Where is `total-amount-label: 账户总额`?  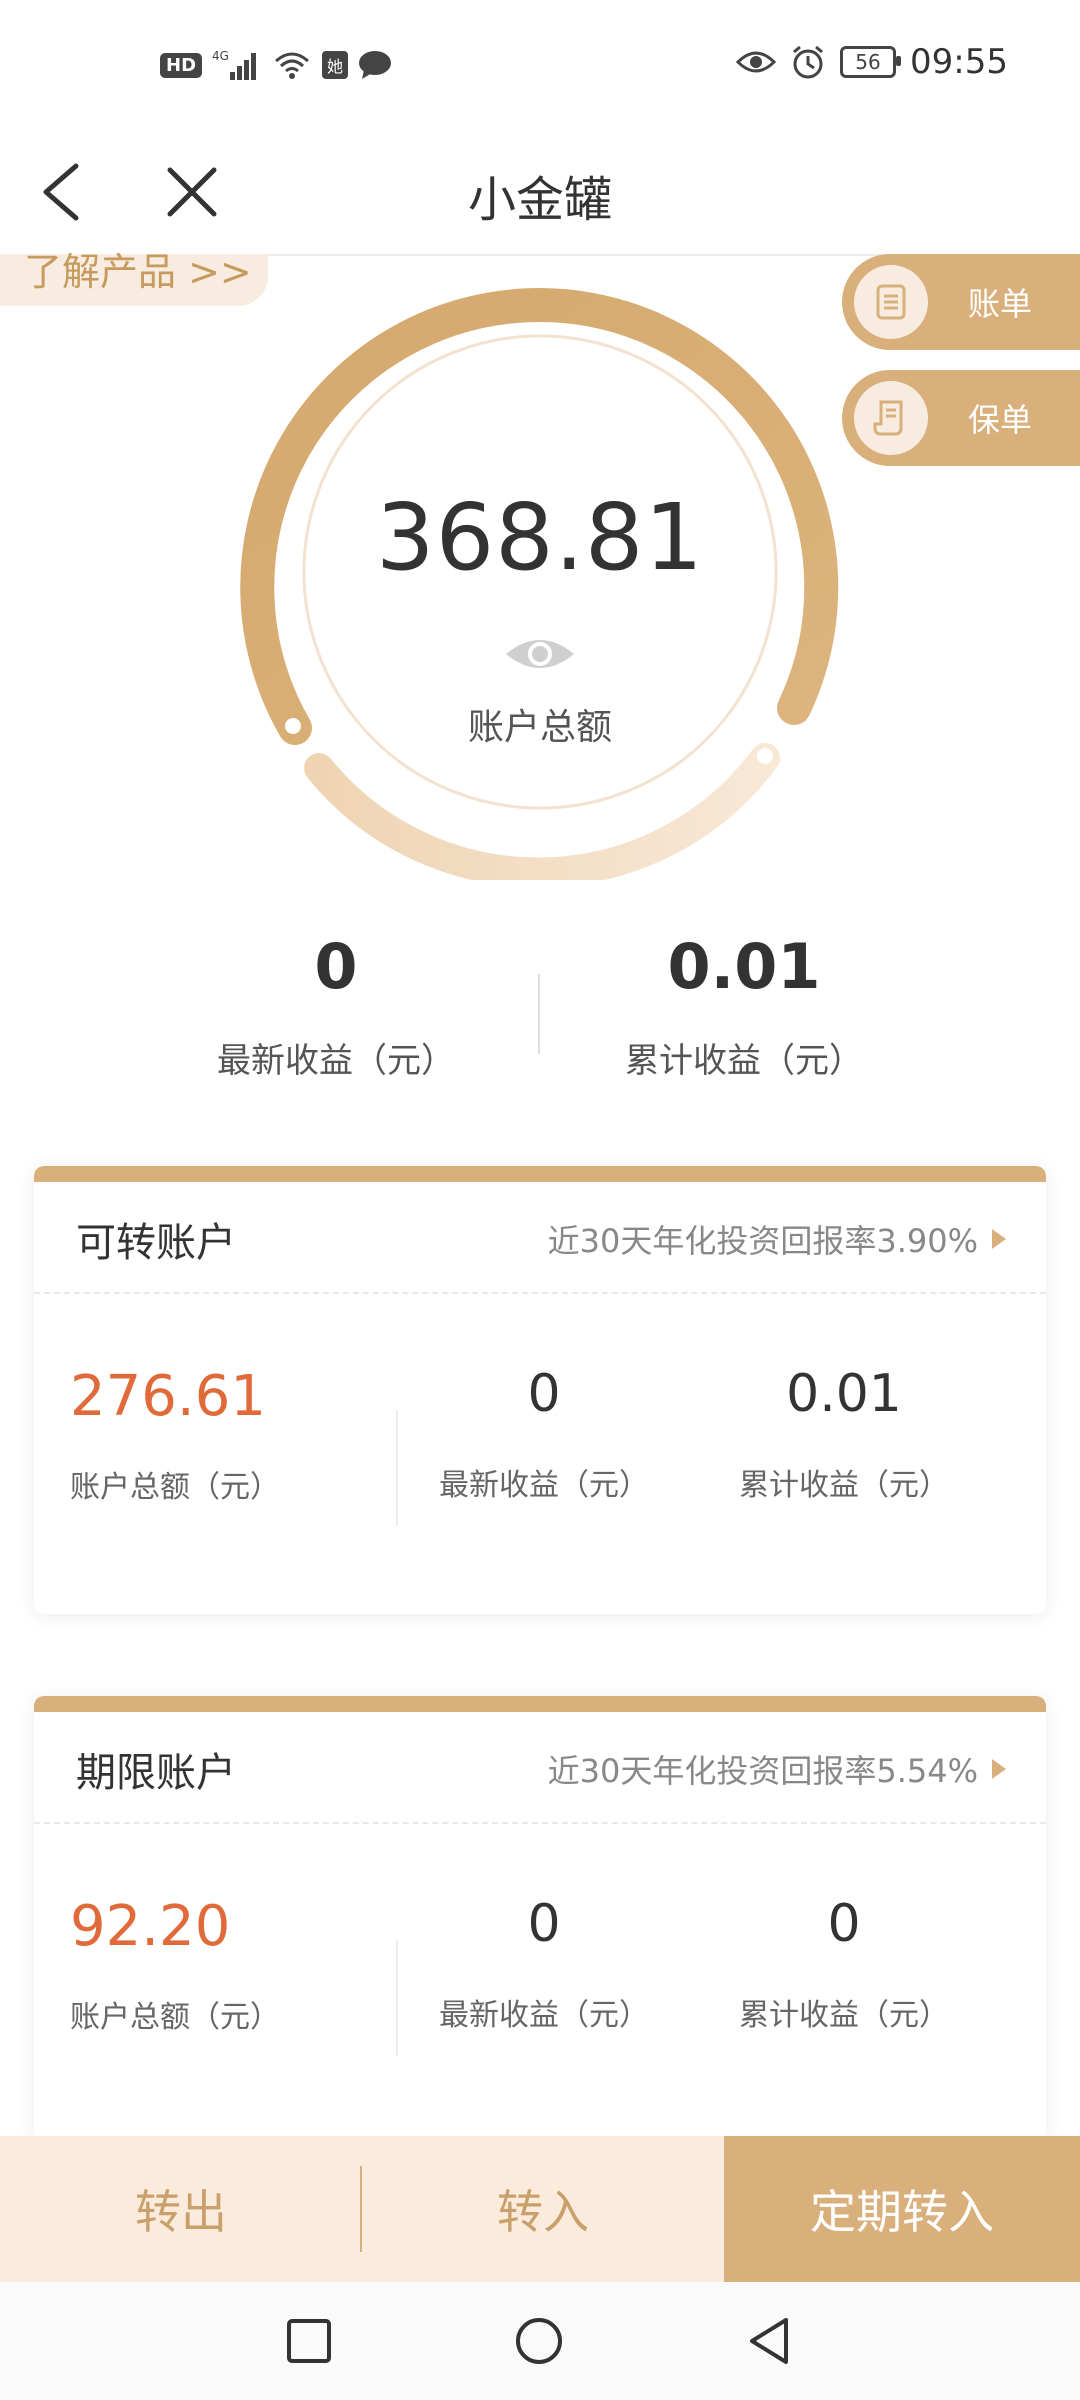 total-amount-label: 账户总额 is located at coordinates (539, 727).